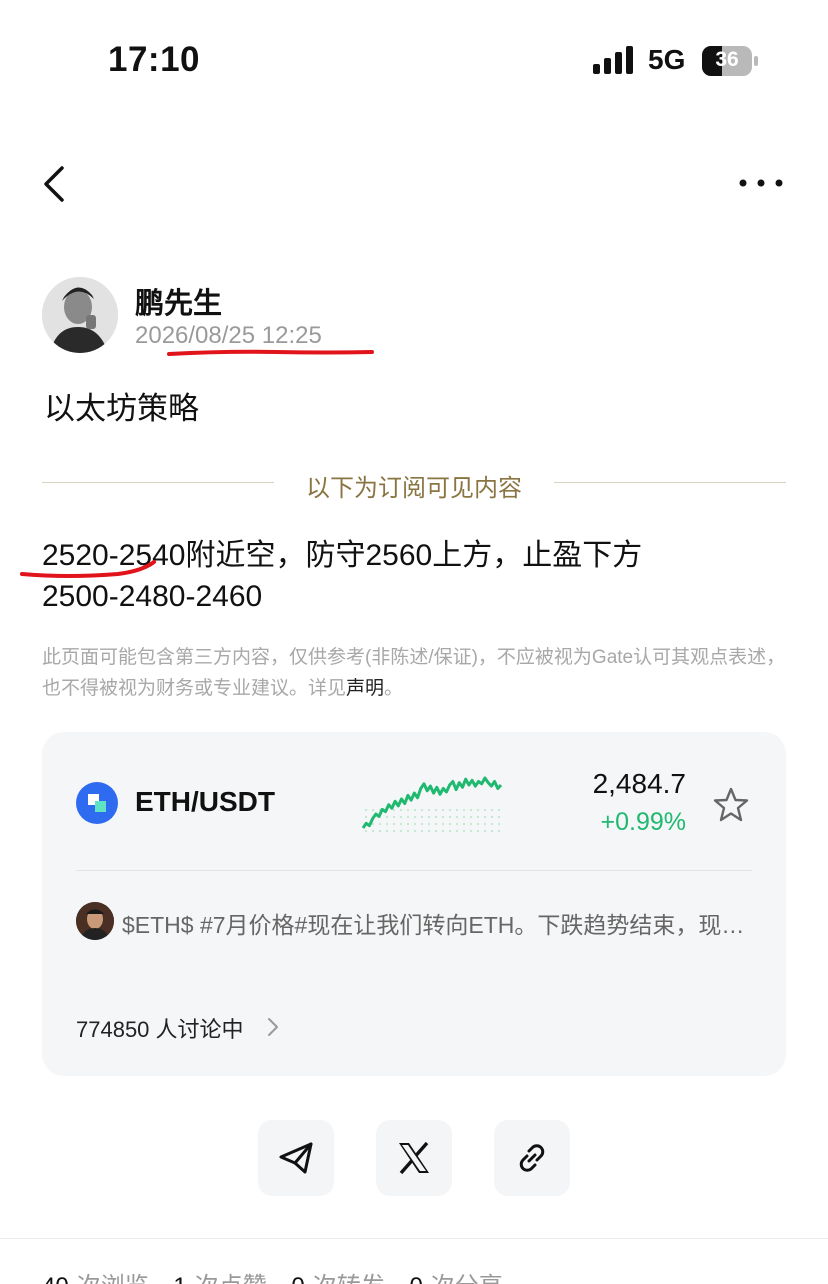  Describe the element at coordinates (296, 1158) in the screenshot. I see `share-telegram-button` at that location.